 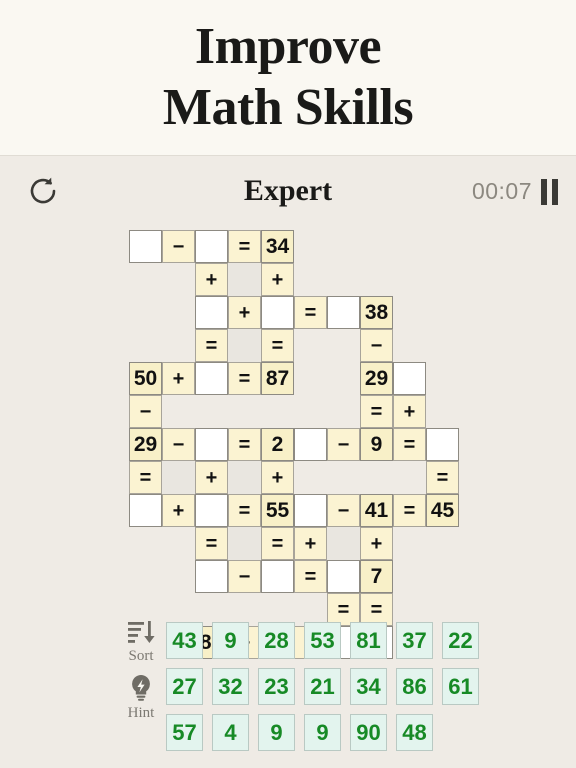 What do you see at coordinates (442, 510) in the screenshot?
I see `grid-cell-number: 45` at bounding box center [442, 510].